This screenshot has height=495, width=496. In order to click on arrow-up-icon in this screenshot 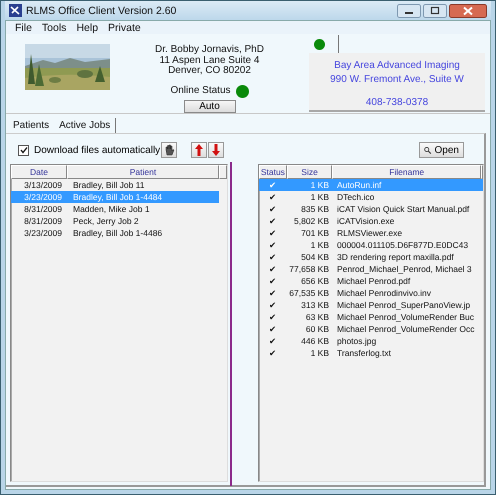, I will do `click(199, 150)`.